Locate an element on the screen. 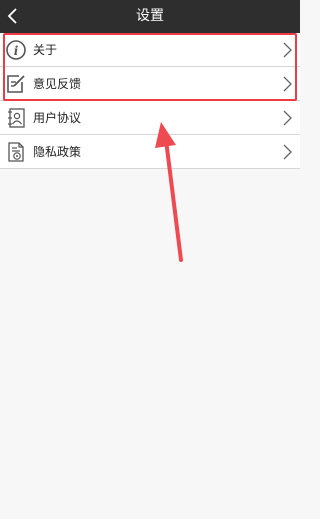 This screenshot has height=519, width=320. settings-item-label: 关于 is located at coordinates (45, 50).